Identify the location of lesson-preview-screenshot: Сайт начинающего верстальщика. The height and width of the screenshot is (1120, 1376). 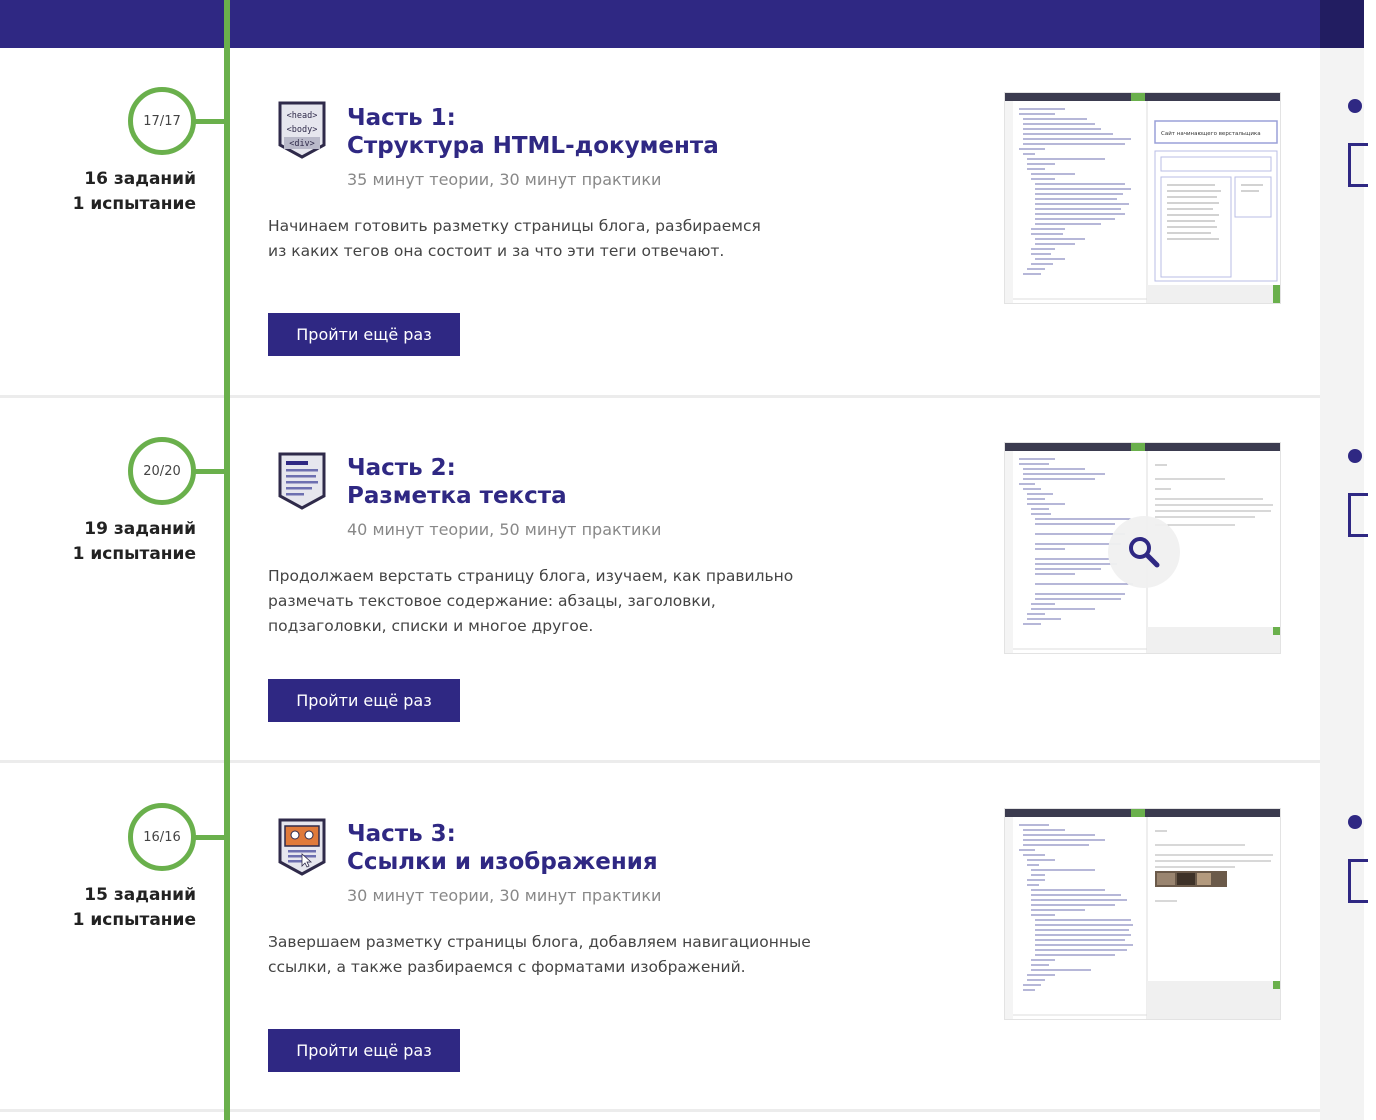
(1142, 198).